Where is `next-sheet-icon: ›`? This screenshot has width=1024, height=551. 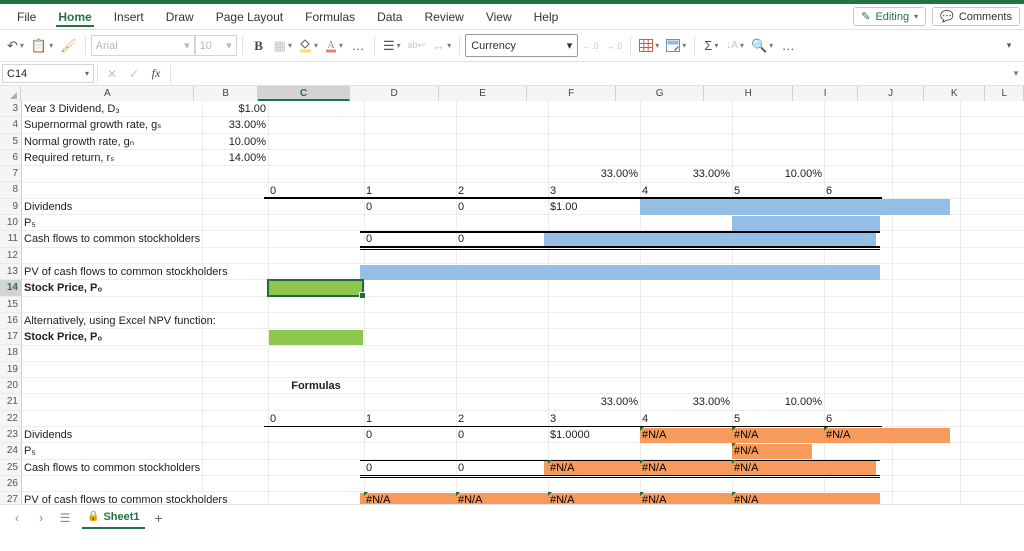
next-sheet-icon: › is located at coordinates (41, 518).